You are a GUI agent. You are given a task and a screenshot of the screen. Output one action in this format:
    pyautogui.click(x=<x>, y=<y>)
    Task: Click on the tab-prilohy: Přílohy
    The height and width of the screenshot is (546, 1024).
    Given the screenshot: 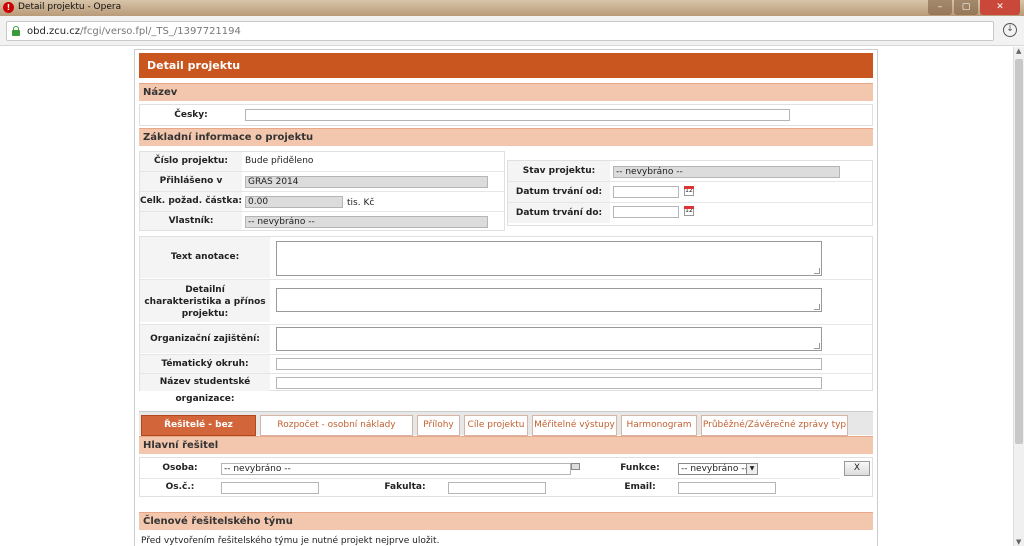 What is the action you would take?
    pyautogui.click(x=438, y=425)
    